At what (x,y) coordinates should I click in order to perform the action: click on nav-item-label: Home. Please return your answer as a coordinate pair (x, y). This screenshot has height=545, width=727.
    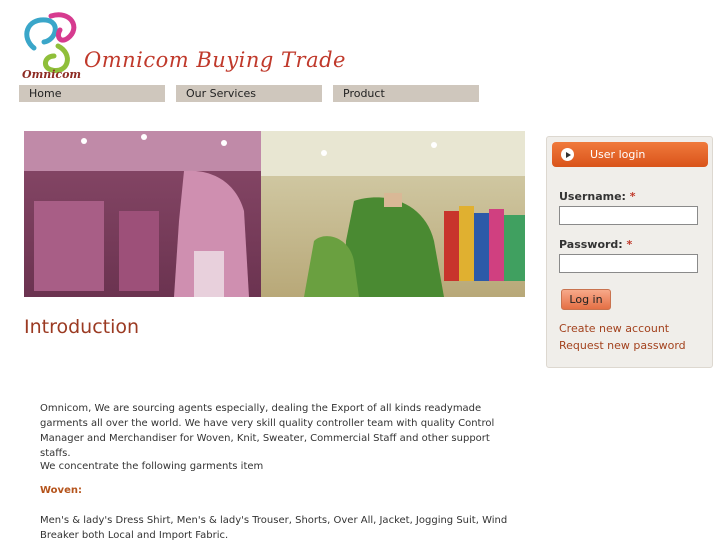
    Looking at the image, I should click on (45, 93).